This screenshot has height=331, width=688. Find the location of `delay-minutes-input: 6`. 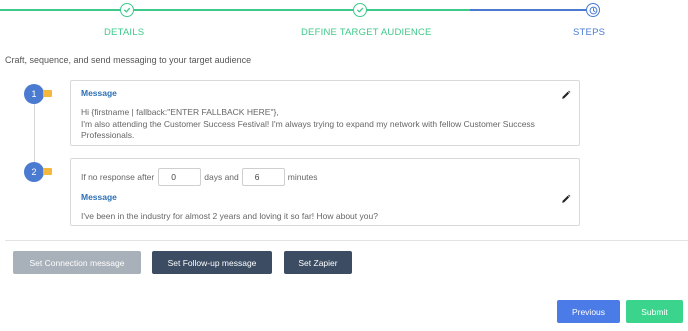

delay-minutes-input: 6 is located at coordinates (263, 177).